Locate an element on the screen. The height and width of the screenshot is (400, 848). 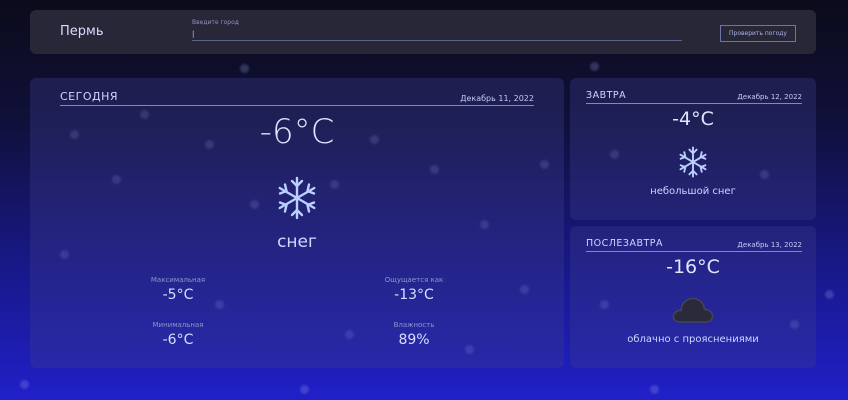
feels-like-value: -13°C is located at coordinates (414, 295).